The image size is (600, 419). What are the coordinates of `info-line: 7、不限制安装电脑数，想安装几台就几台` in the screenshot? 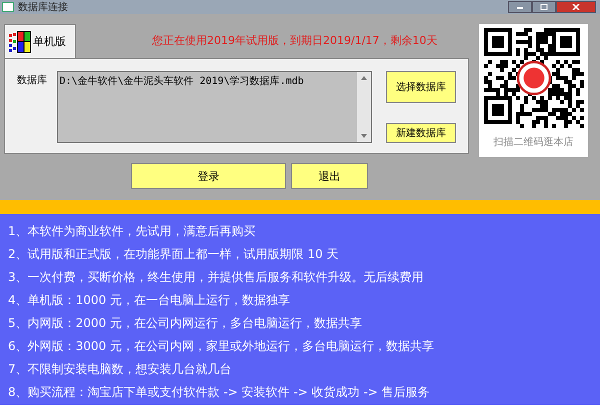 It's located at (120, 369).